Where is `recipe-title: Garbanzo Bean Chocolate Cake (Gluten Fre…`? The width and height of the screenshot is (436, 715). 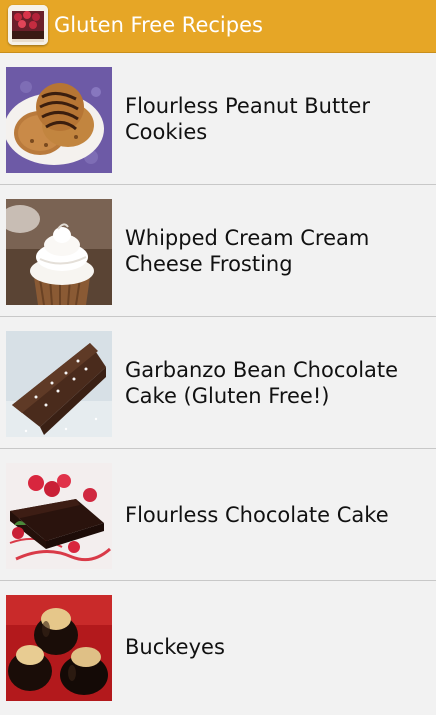
recipe-title: Garbanzo Bean Chocolate Cake (Gluten Fre… is located at coordinates (262, 382).